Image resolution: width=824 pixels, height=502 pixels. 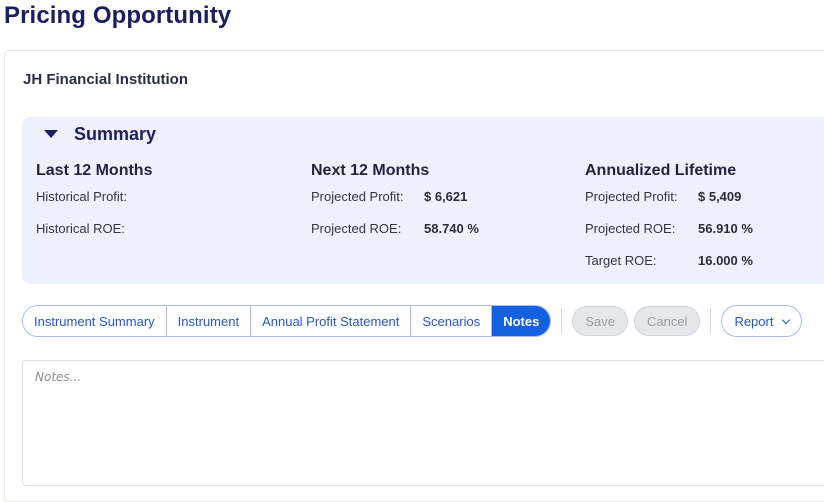 I want to click on chevron-down-icon, so click(x=786, y=319).